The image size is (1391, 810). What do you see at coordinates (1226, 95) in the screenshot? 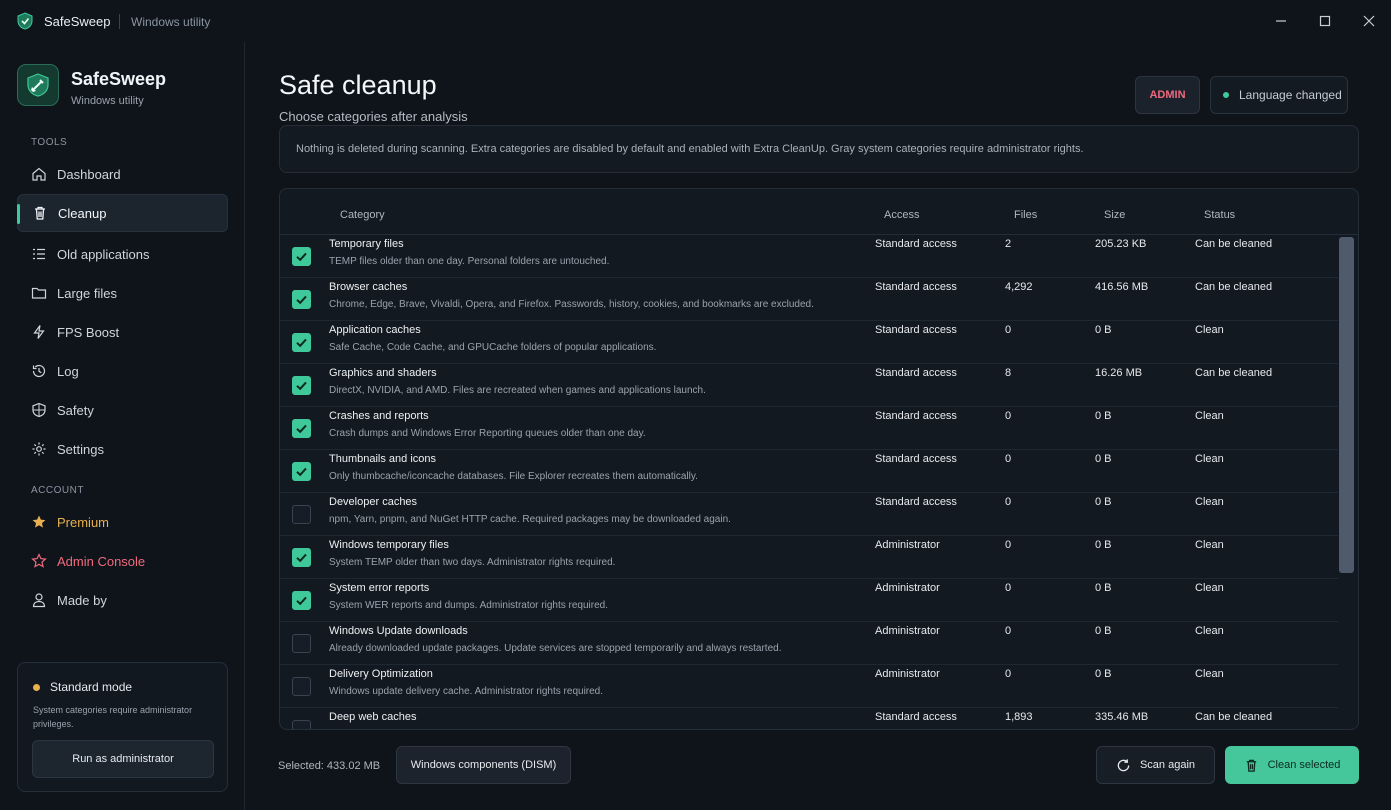
I see `status-dot` at bounding box center [1226, 95].